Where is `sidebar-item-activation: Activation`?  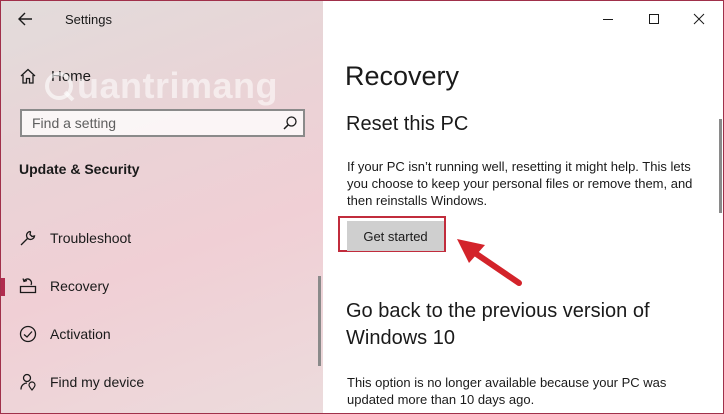 sidebar-item-activation: Activation is located at coordinates (162, 334).